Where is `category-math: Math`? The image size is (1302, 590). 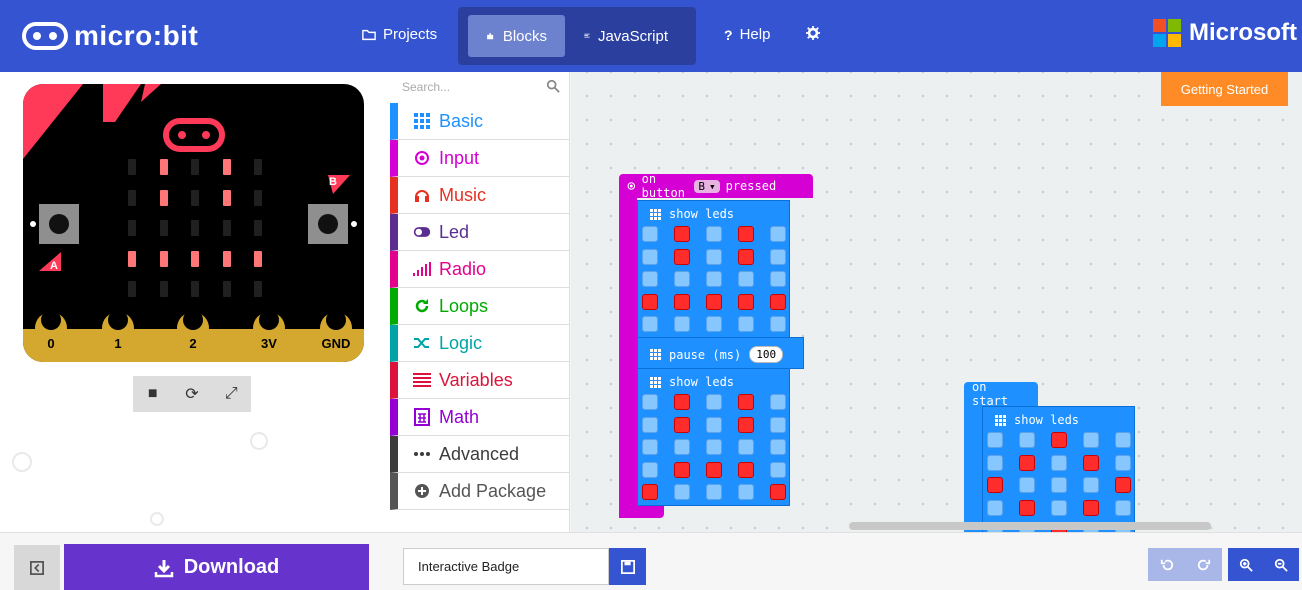
category-math: Math is located at coordinates (480, 417).